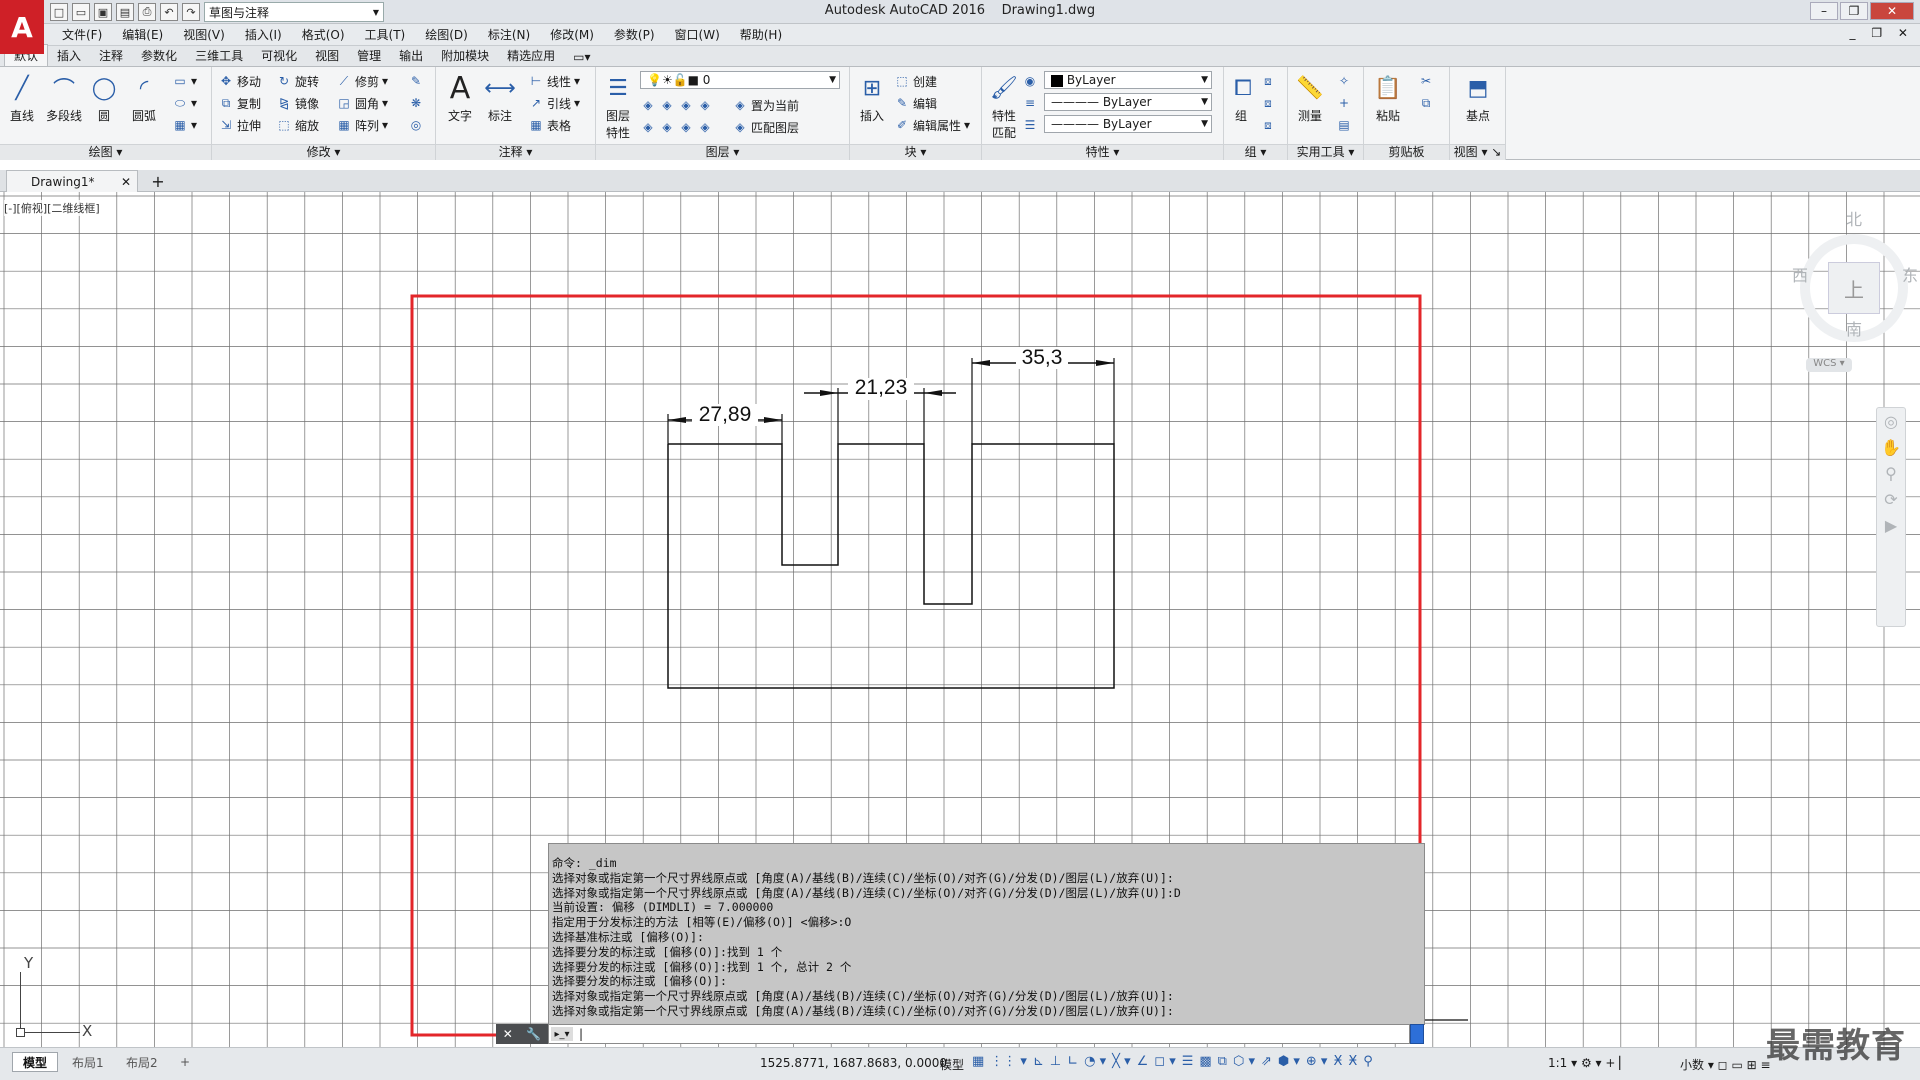  I want to click on measure-button: 📏 测量, so click(1310, 97).